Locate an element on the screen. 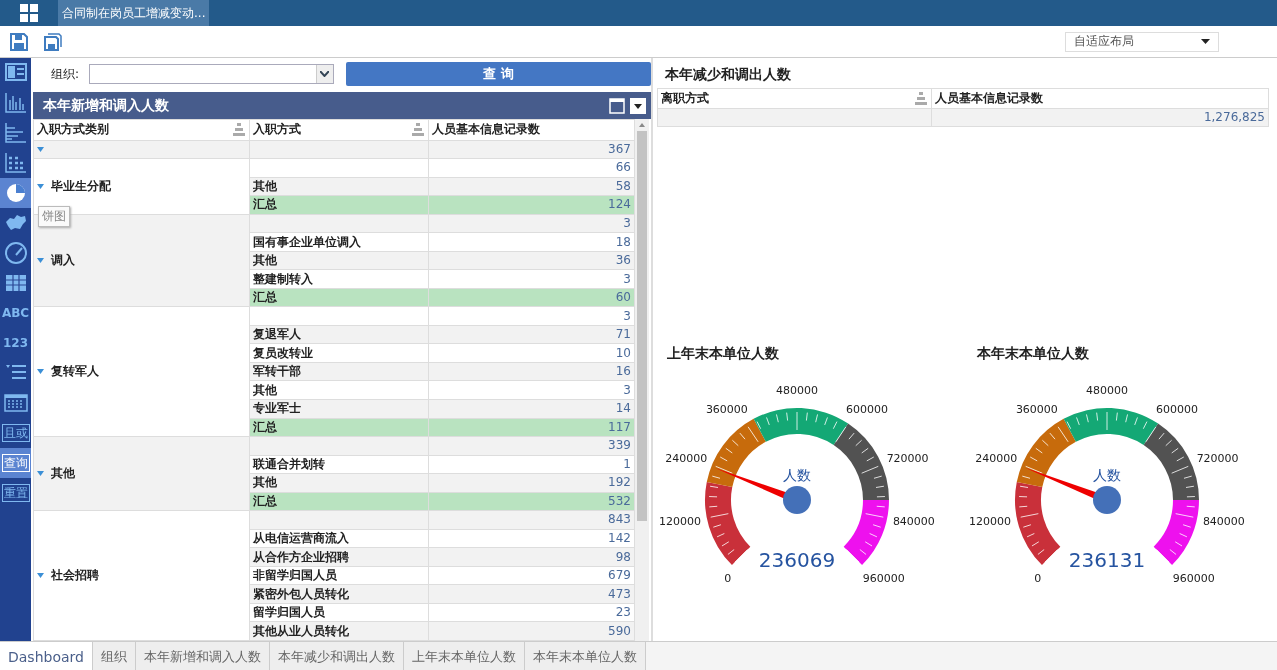  sheet-tab: 组织 is located at coordinates (114, 656).